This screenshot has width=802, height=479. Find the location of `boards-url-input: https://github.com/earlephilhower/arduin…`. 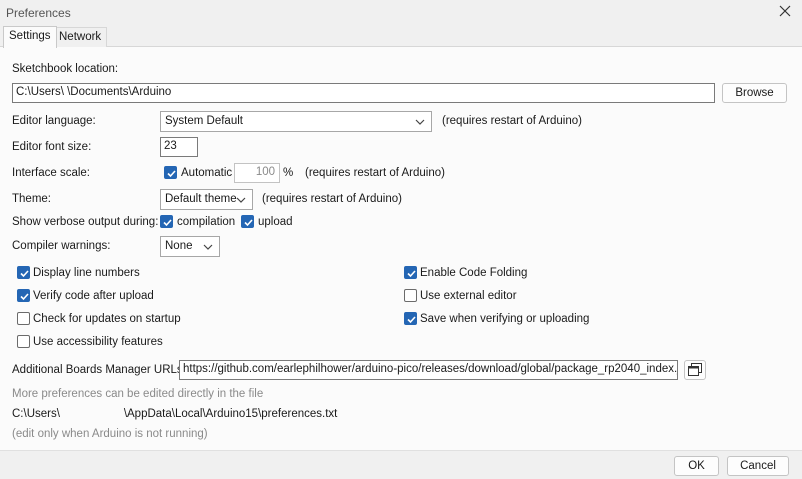

boards-url-input: https://github.com/earlephilhower/arduin… is located at coordinates (428, 370).